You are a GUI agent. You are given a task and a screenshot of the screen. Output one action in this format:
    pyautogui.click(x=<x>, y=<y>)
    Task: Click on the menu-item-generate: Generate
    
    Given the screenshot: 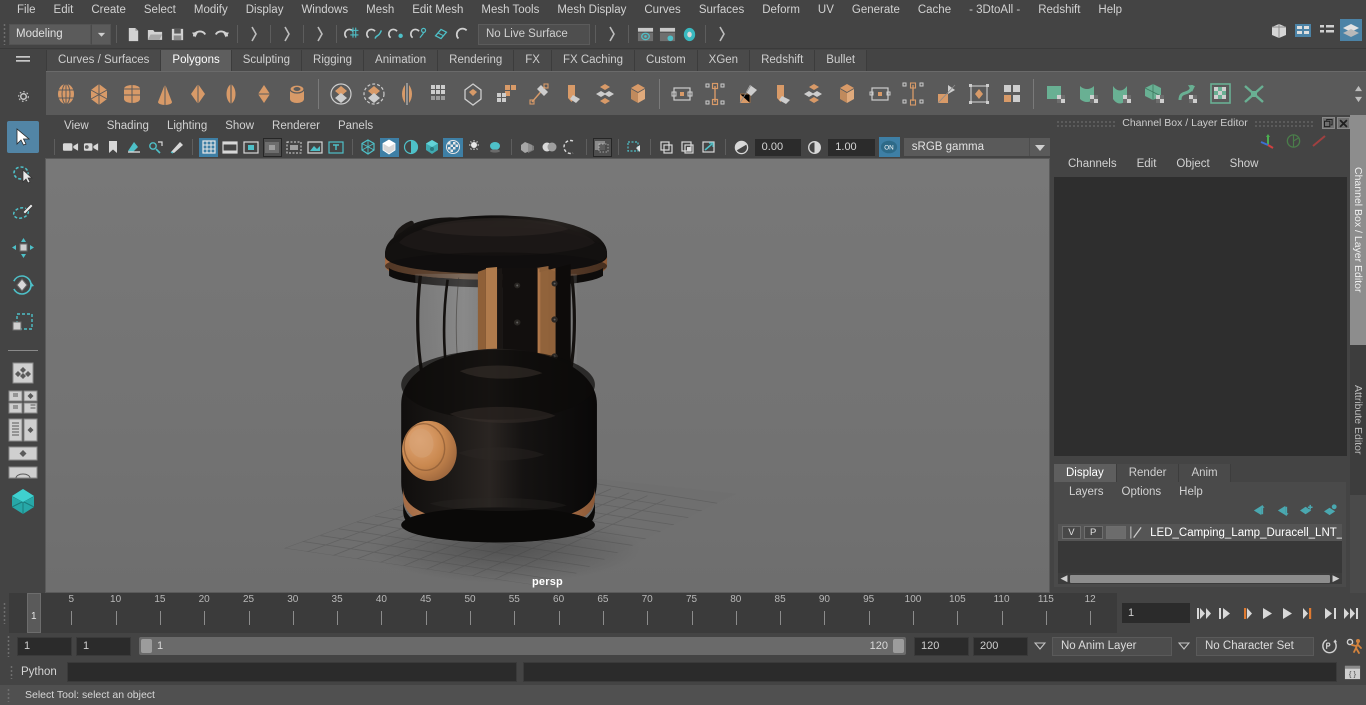 What is the action you would take?
    pyautogui.click(x=876, y=10)
    